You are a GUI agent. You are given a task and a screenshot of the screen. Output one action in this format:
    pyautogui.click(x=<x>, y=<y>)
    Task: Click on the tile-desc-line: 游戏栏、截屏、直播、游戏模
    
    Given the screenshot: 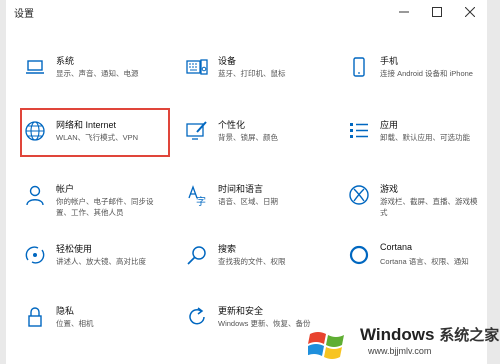 What is the action you would take?
    pyautogui.click(x=429, y=201)
    